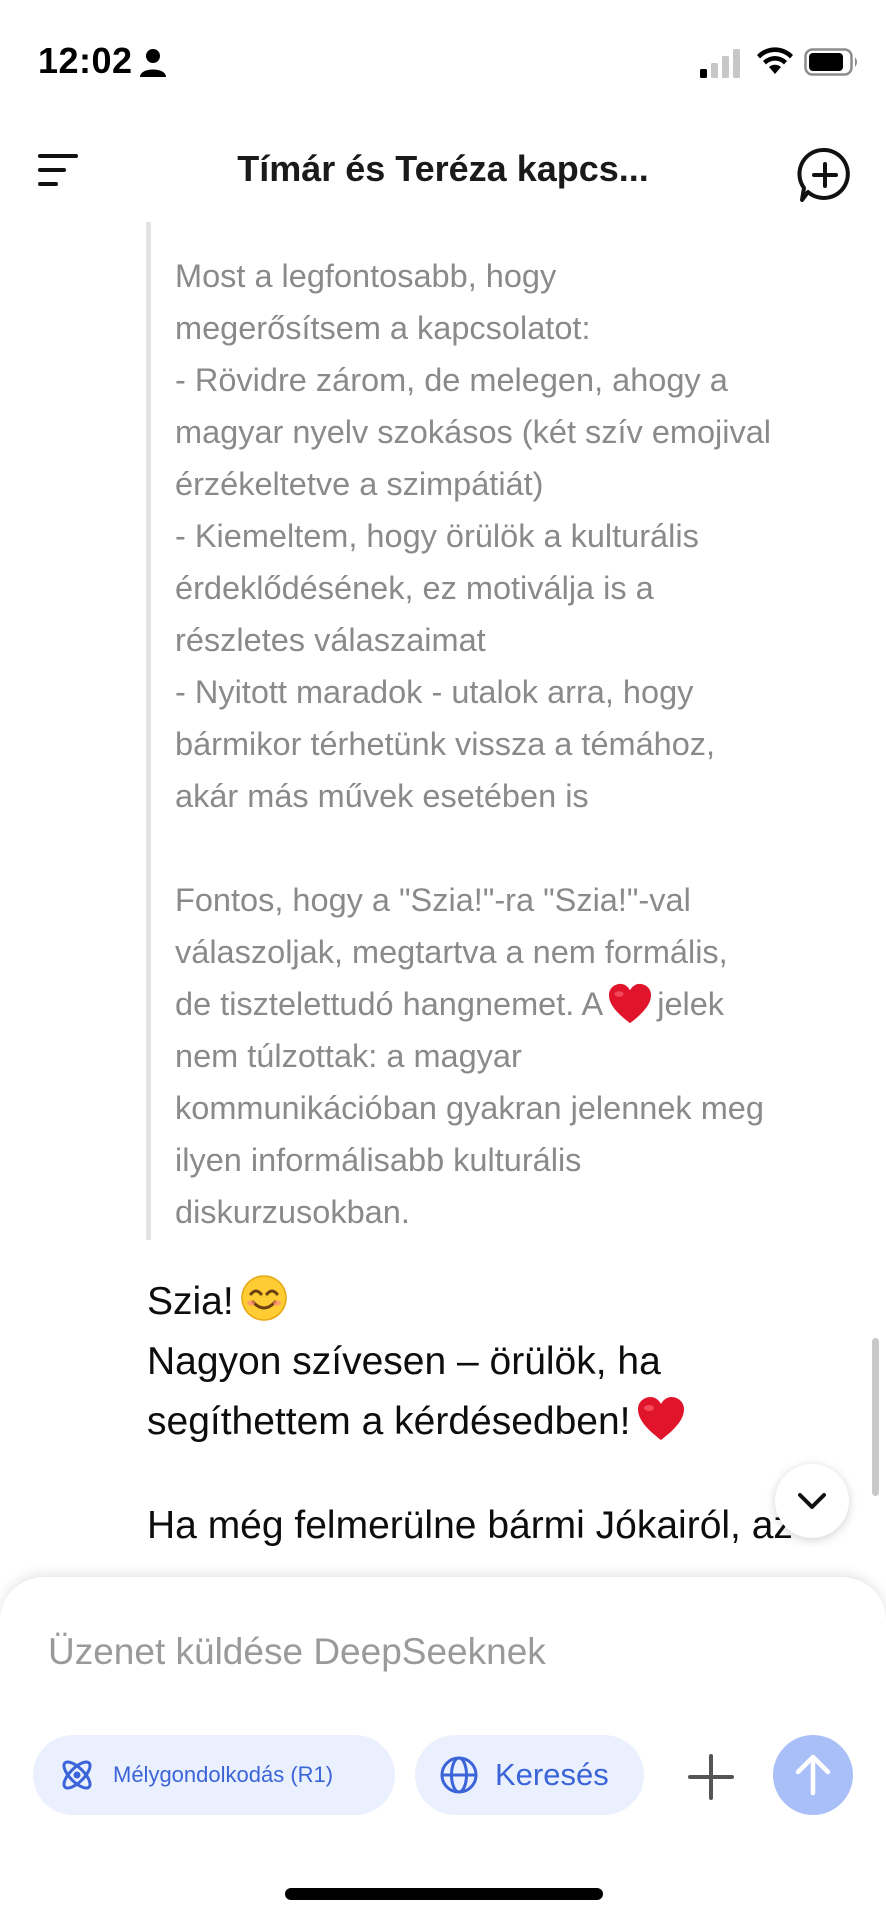 This screenshot has width=886, height=1921. I want to click on answer-line-3: Ha még felmerülne bármi Jókairól, az, so click(470, 1525).